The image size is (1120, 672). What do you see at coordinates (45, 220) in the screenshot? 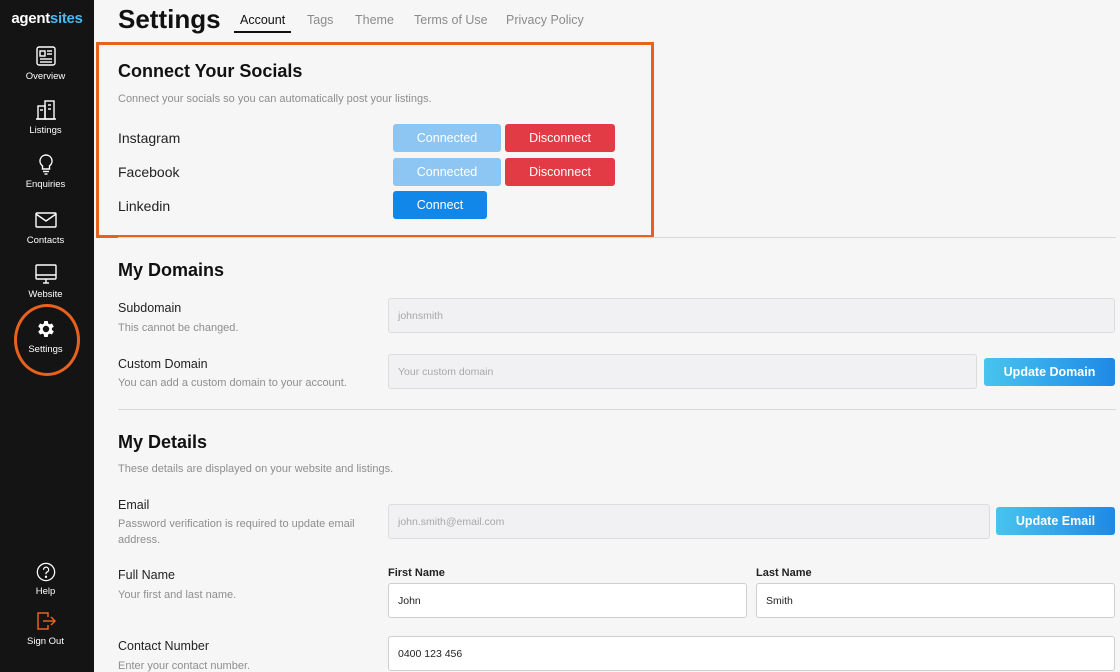
I see `mail-icon` at bounding box center [45, 220].